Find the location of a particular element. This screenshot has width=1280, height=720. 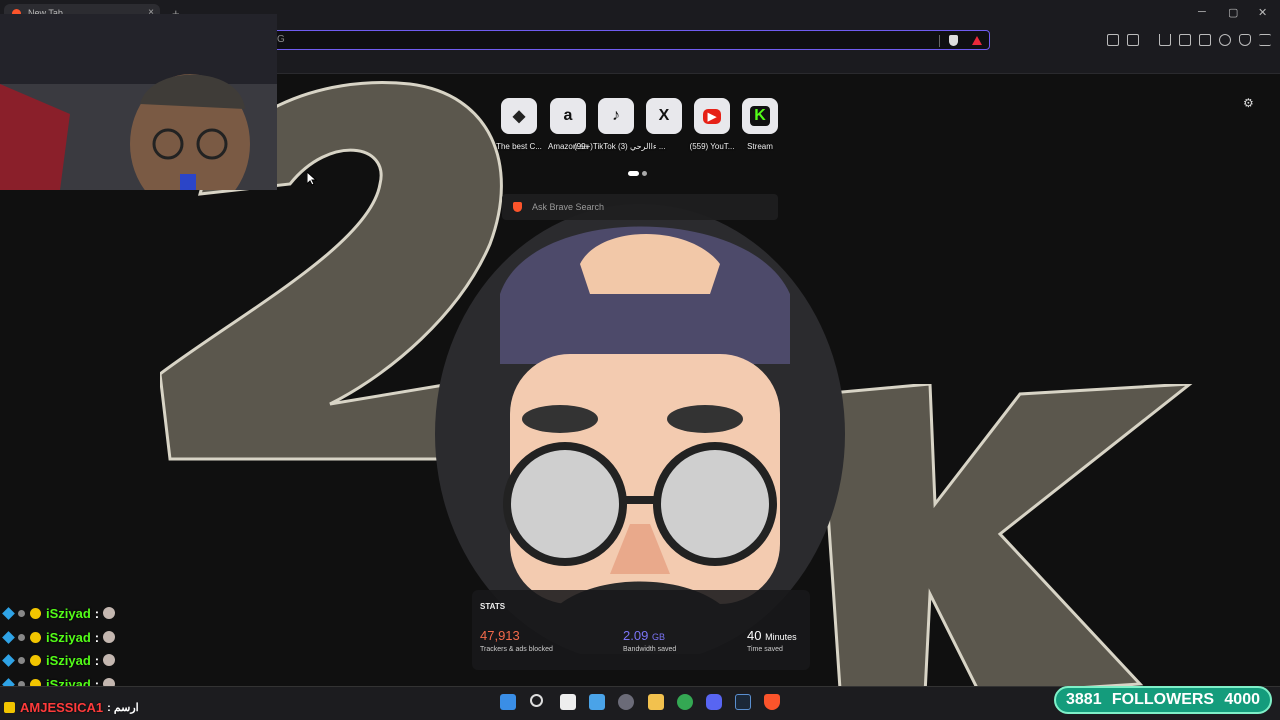

top-sites-pager is located at coordinates (639, 172).